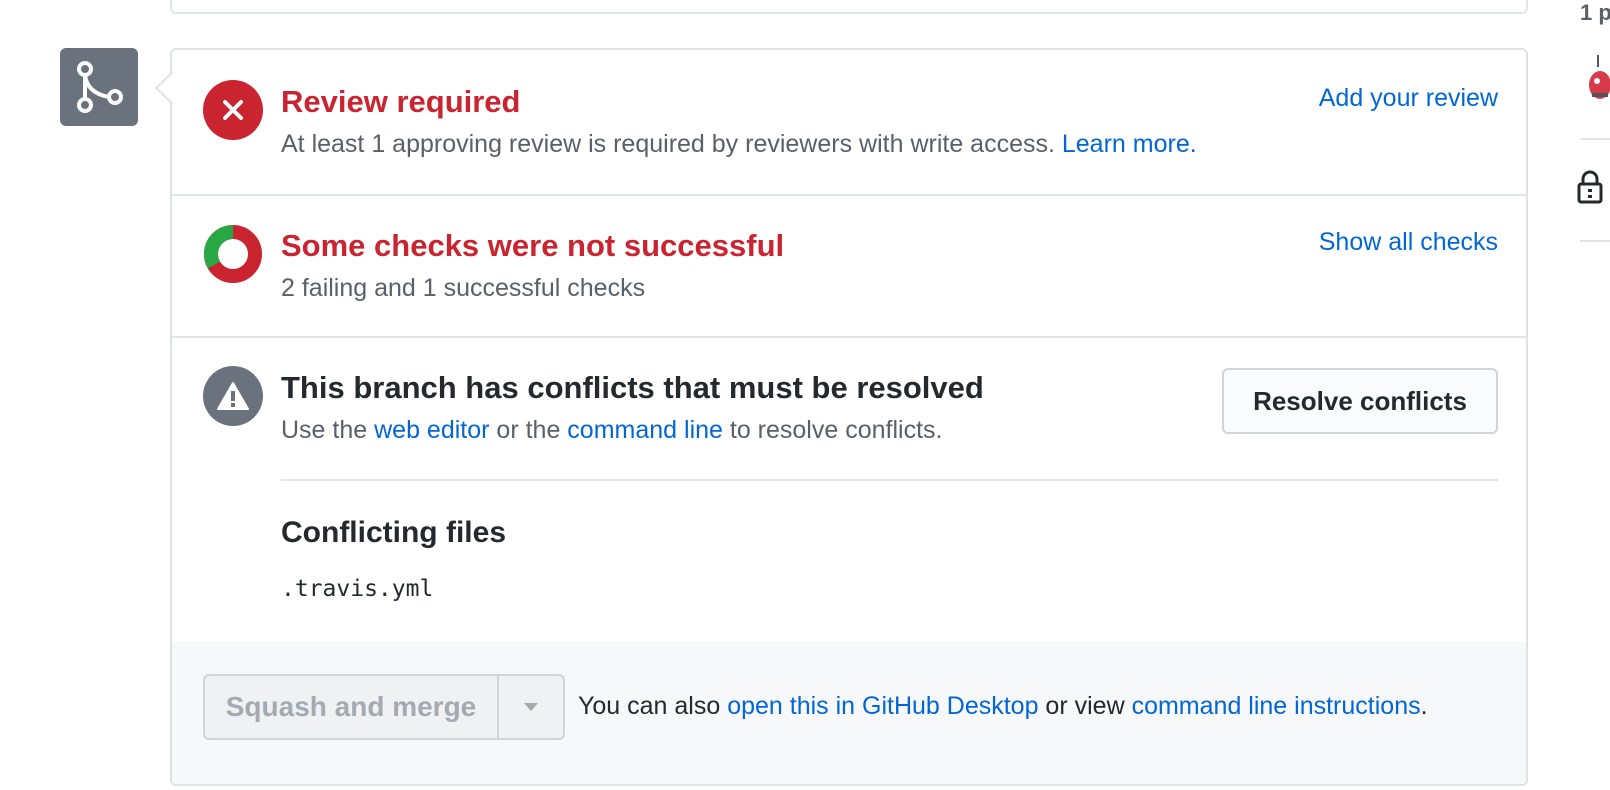 This screenshot has width=1610, height=790. What do you see at coordinates (357, 589) in the screenshot?
I see `conflicting-file: .travis.yml` at bounding box center [357, 589].